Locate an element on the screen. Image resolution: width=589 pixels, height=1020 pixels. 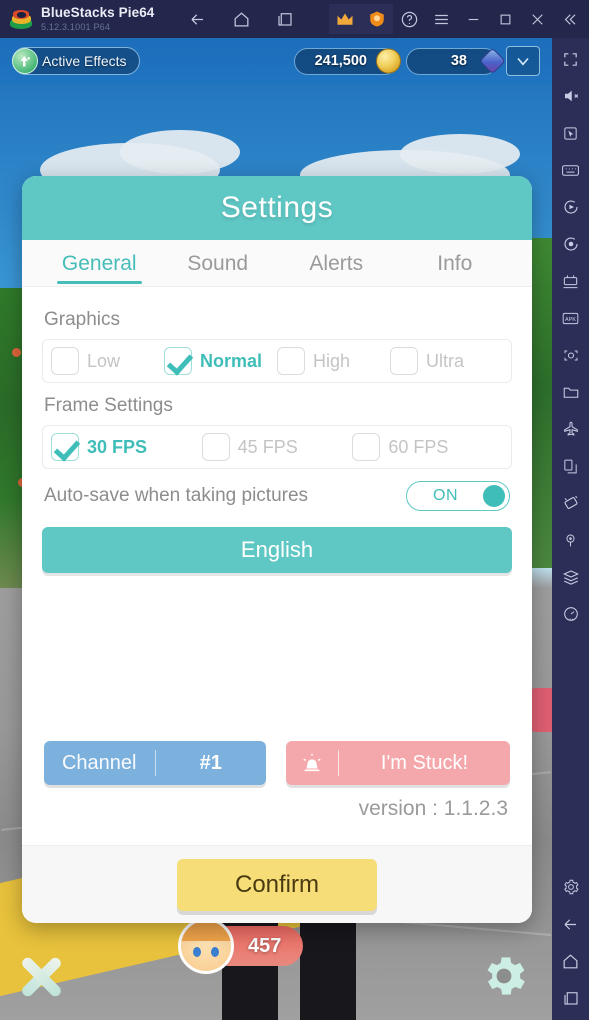
titlebar: BlueStacks Pie64 5.12.3.1001 P64 is located at coordinates (294, 19).